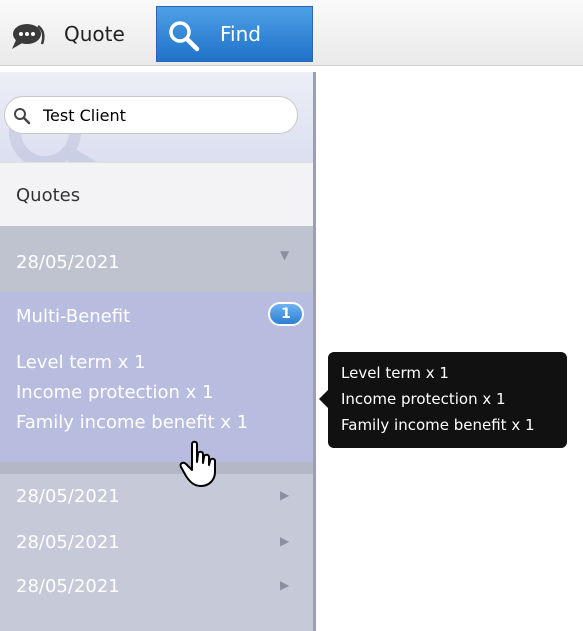 This screenshot has width=583, height=631. I want to click on quote-type-label: Multi-Benefit, so click(73, 316).